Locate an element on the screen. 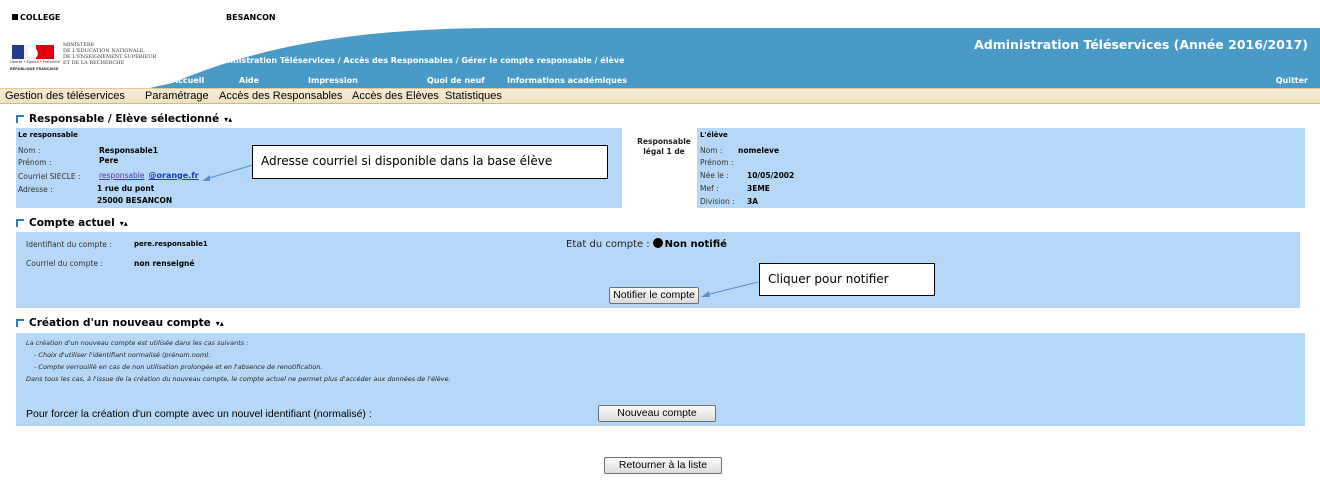 The image size is (1320, 493). adresse-label: Adresse : is located at coordinates (35, 189).